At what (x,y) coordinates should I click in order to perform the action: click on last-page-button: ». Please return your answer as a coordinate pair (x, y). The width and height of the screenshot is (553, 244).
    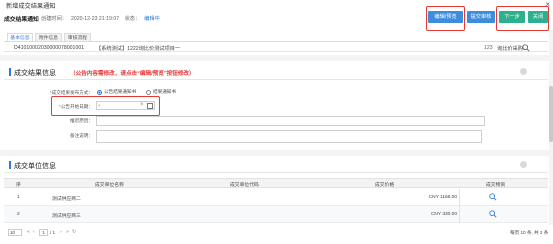
    Looking at the image, I should click on (67, 232).